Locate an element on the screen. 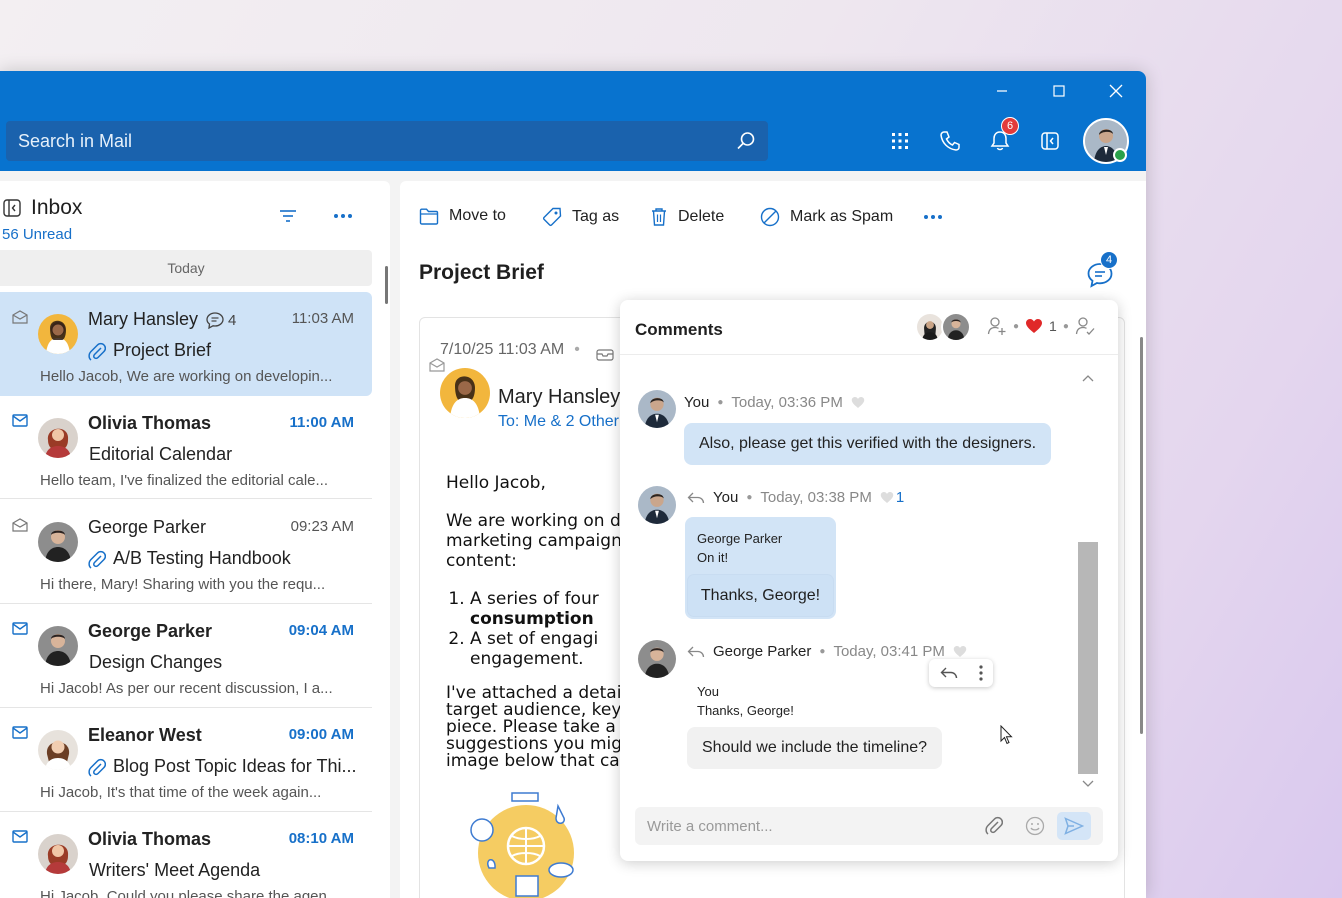  mail-time: 11:03 AM is located at coordinates (322, 318).